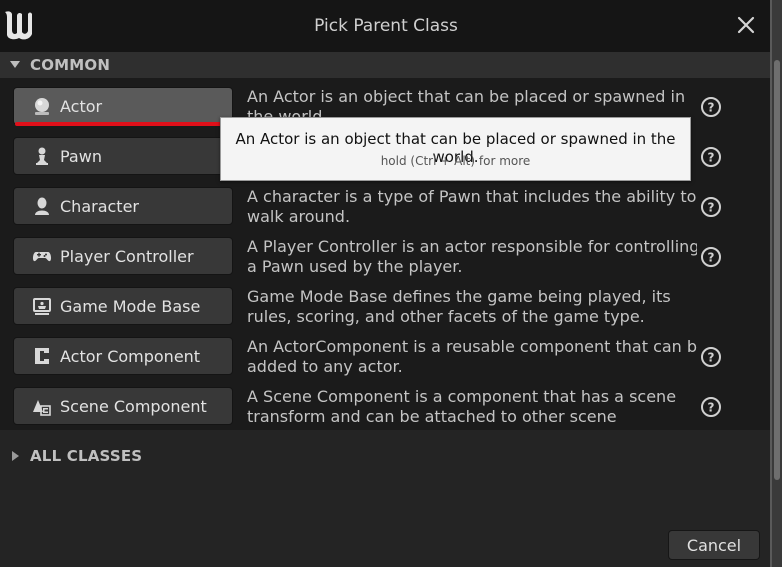 This screenshot has width=782, height=567. I want to click on dialog-title: Pick Parent Class, so click(386, 26).